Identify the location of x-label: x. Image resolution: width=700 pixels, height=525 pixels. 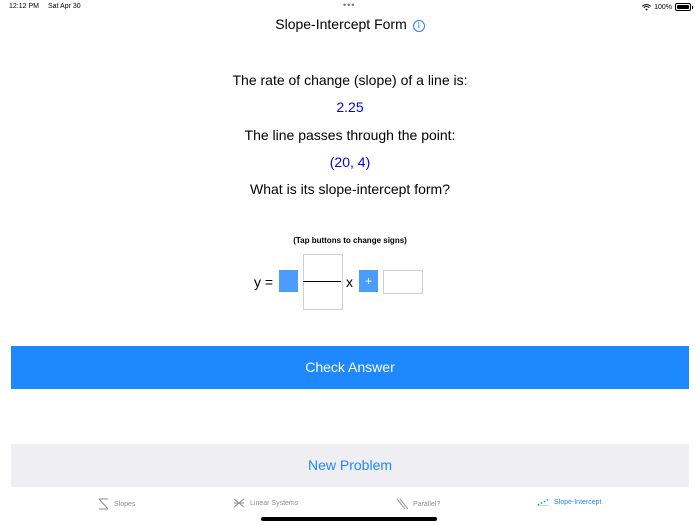
(349, 282).